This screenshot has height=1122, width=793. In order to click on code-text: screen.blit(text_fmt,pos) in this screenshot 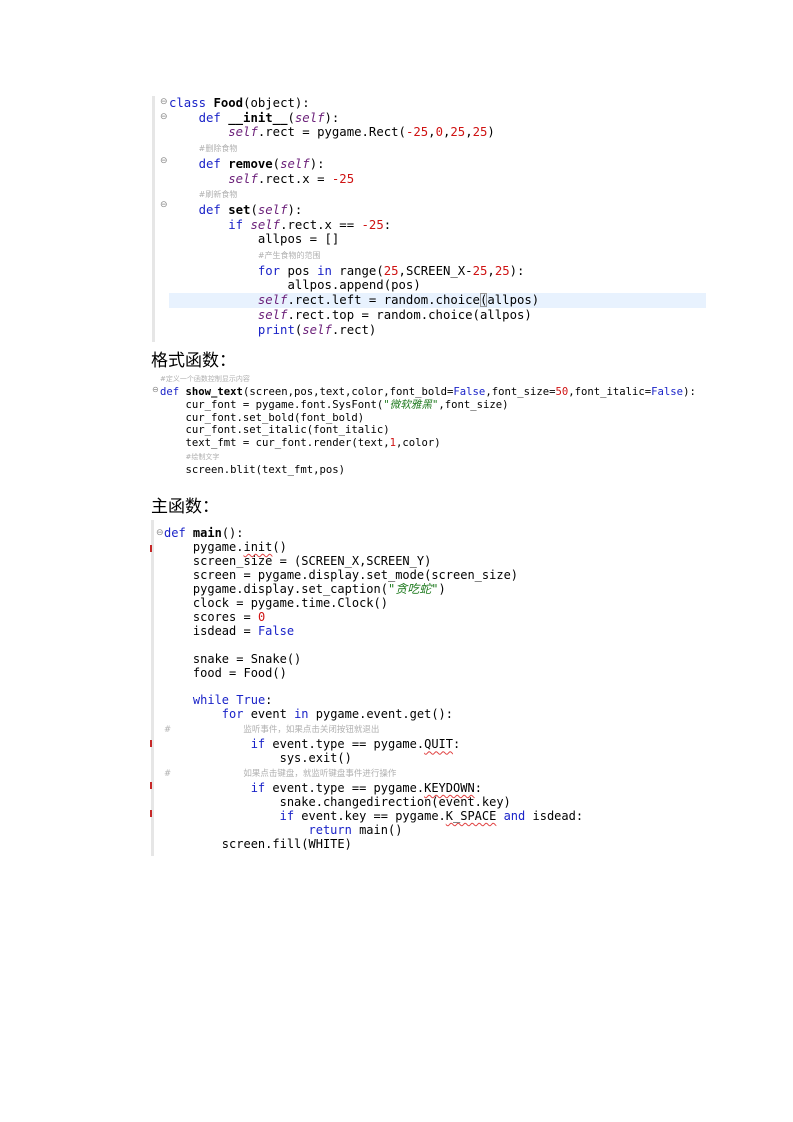, I will do `click(265, 469)`.